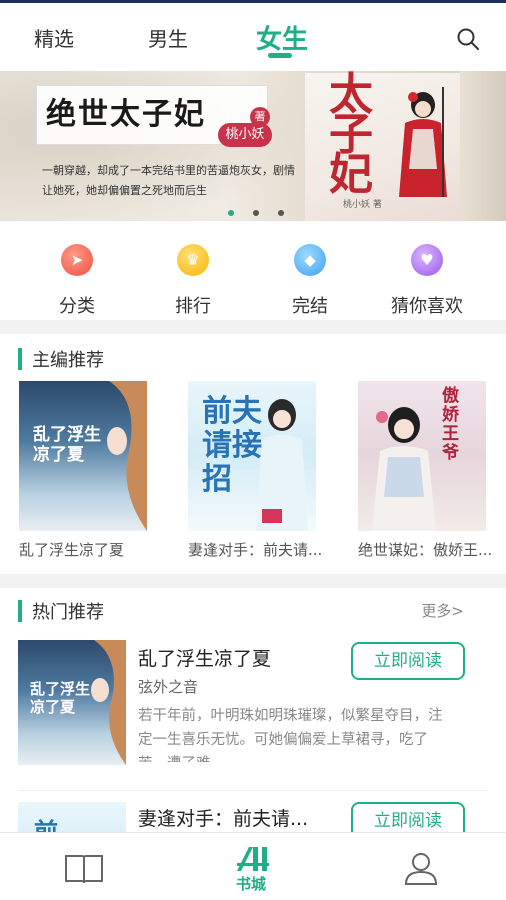 This screenshot has width=506, height=900. I want to click on bottom-nav: 书城, so click(253, 866).